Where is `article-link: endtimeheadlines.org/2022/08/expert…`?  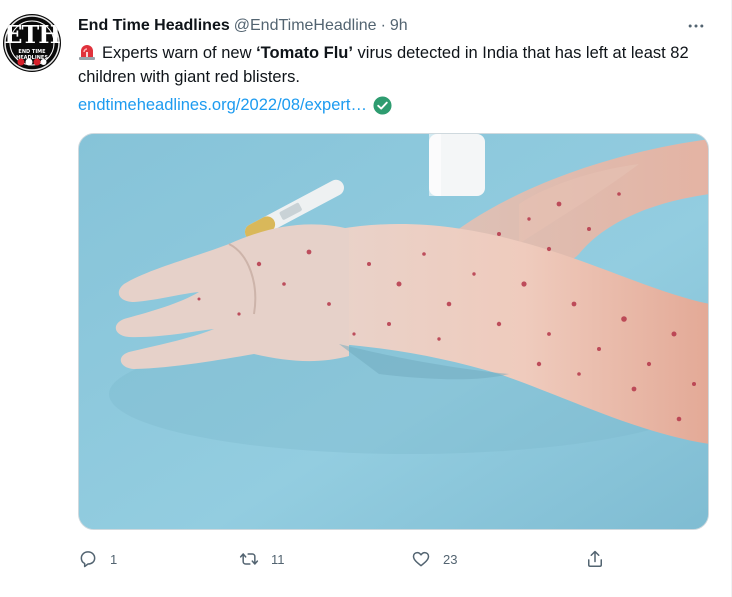
article-link: endtimeheadlines.org/2022/08/expert… is located at coordinates (222, 105).